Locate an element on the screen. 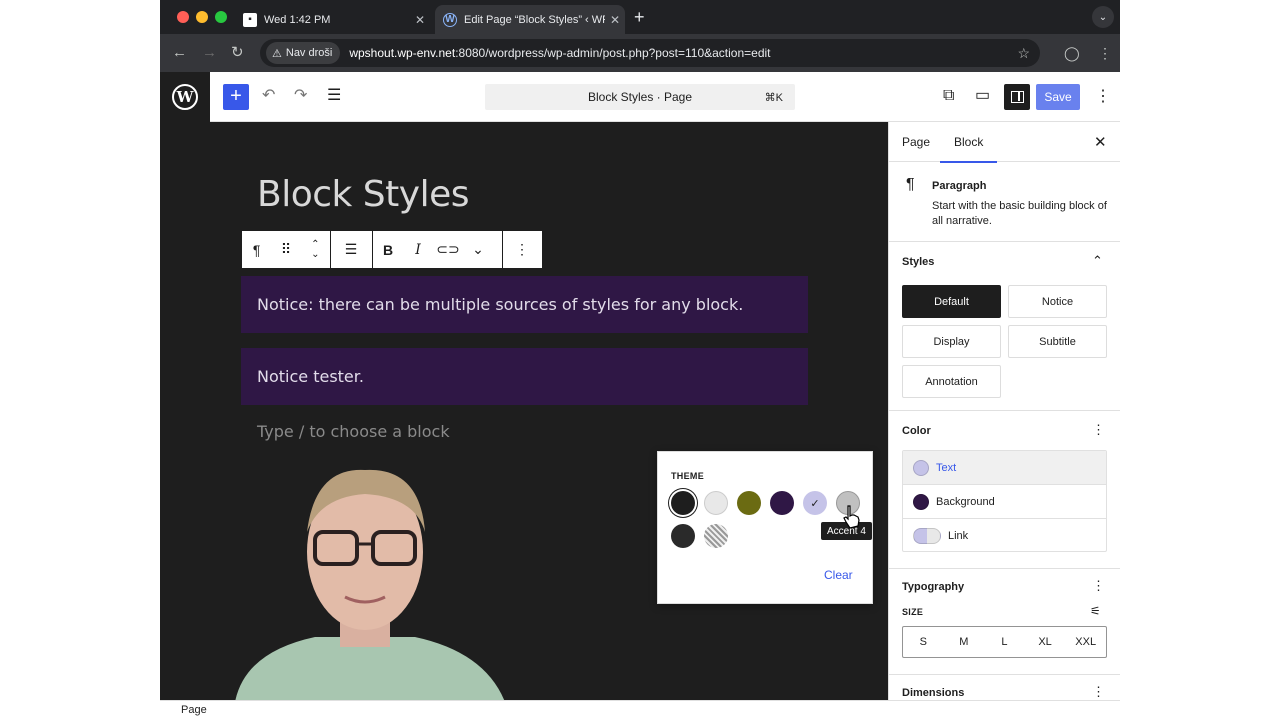 Image resolution: width=1280 pixels, height=720 pixels. profile-icon: ◯ is located at coordinates (1072, 53).